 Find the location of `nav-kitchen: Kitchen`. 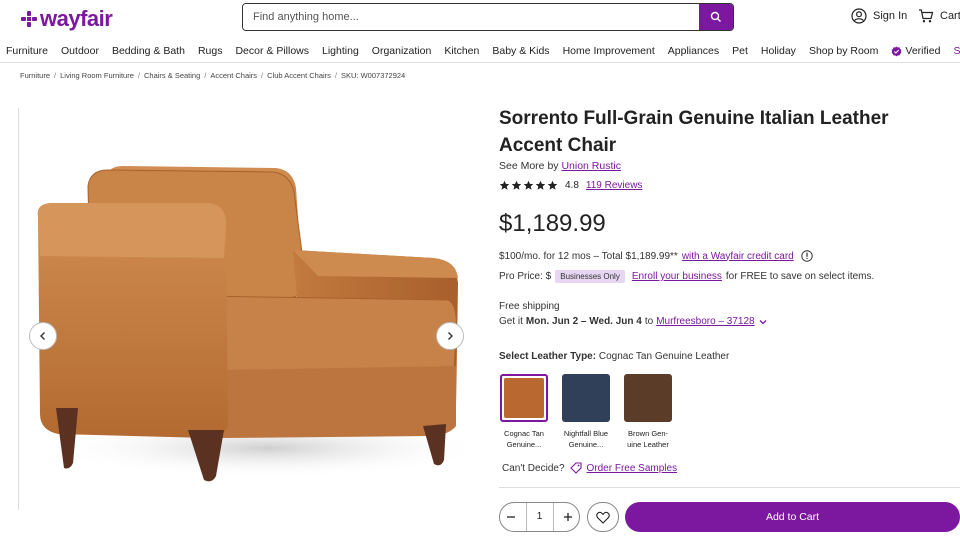

nav-kitchen: Kitchen is located at coordinates (458, 51).